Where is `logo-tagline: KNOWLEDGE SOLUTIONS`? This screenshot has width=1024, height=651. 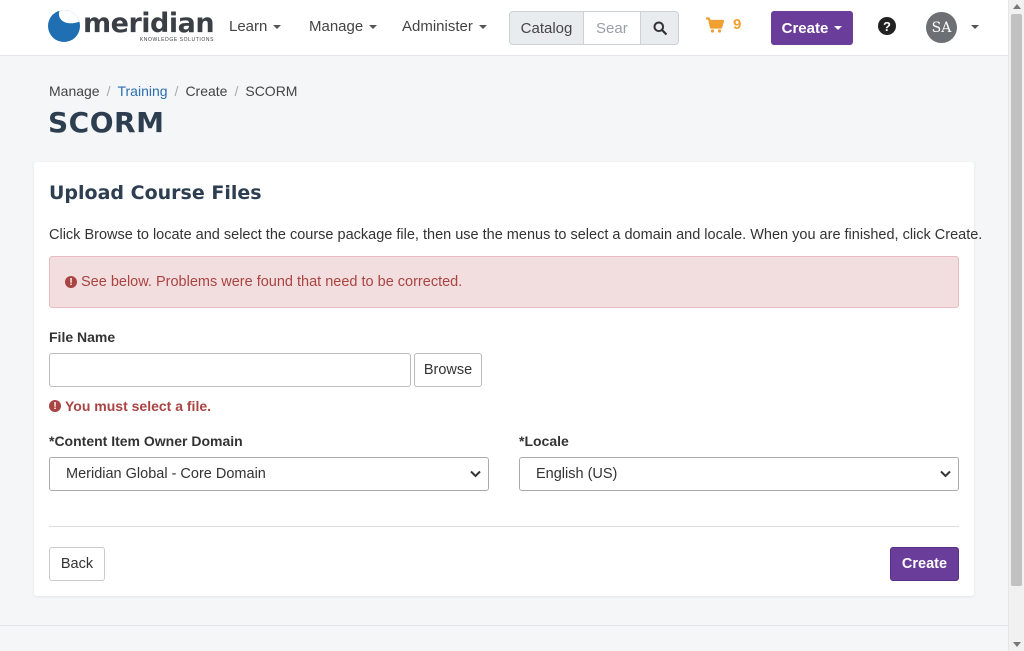 logo-tagline: KNOWLEDGE SOLUTIONS is located at coordinates (177, 40).